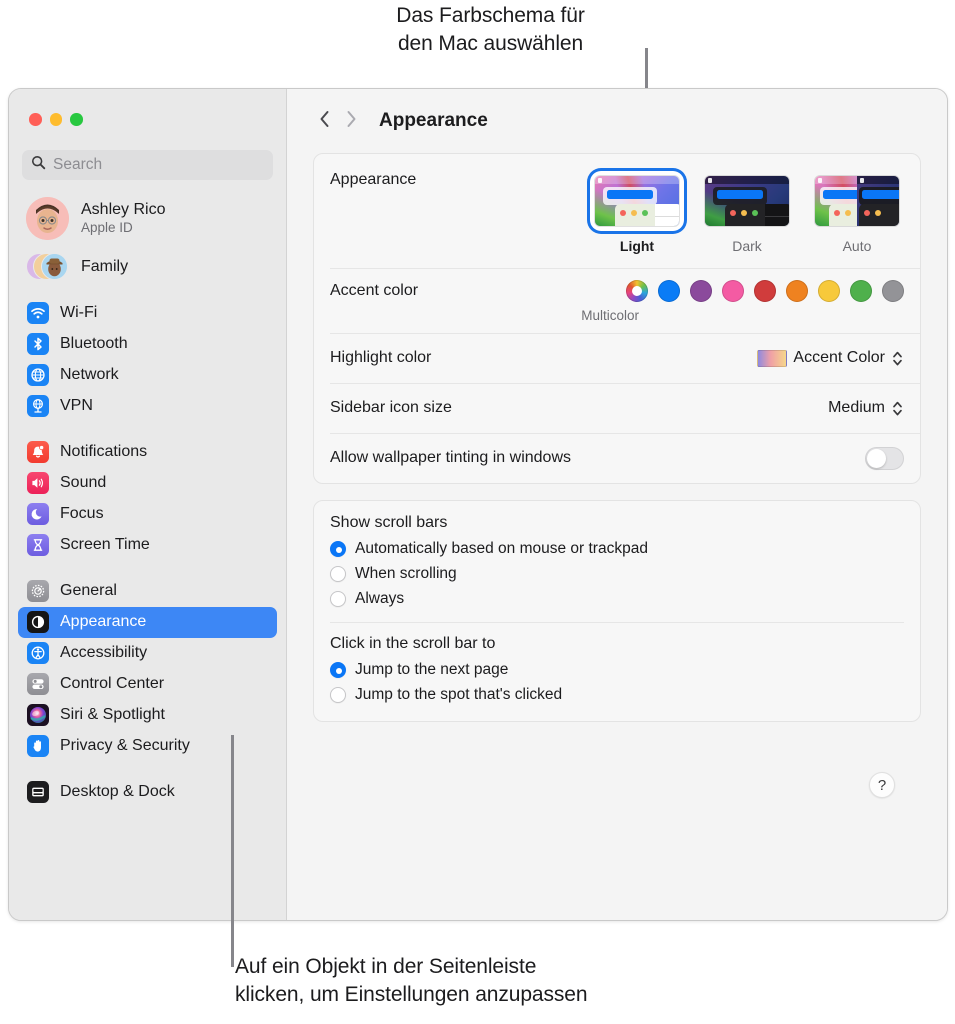 The image size is (955, 1024). What do you see at coordinates (637, 291) in the screenshot?
I see `accent-swatch-multicolor` at bounding box center [637, 291].